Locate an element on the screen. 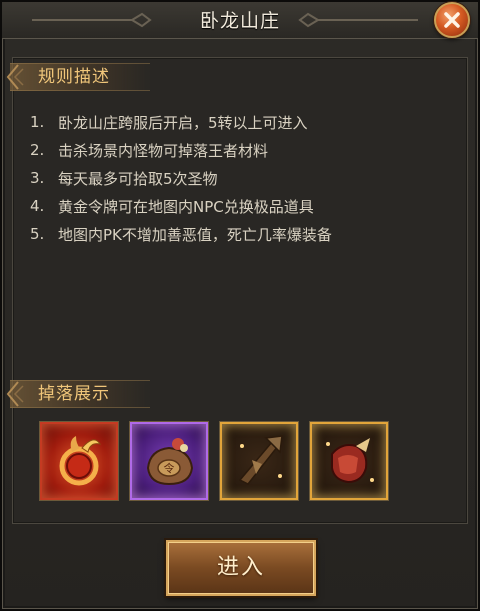 This screenshot has height=611, width=480. rule-text: 黄金令牌可在地图内NPC兑换极品道具 is located at coordinates (186, 206).